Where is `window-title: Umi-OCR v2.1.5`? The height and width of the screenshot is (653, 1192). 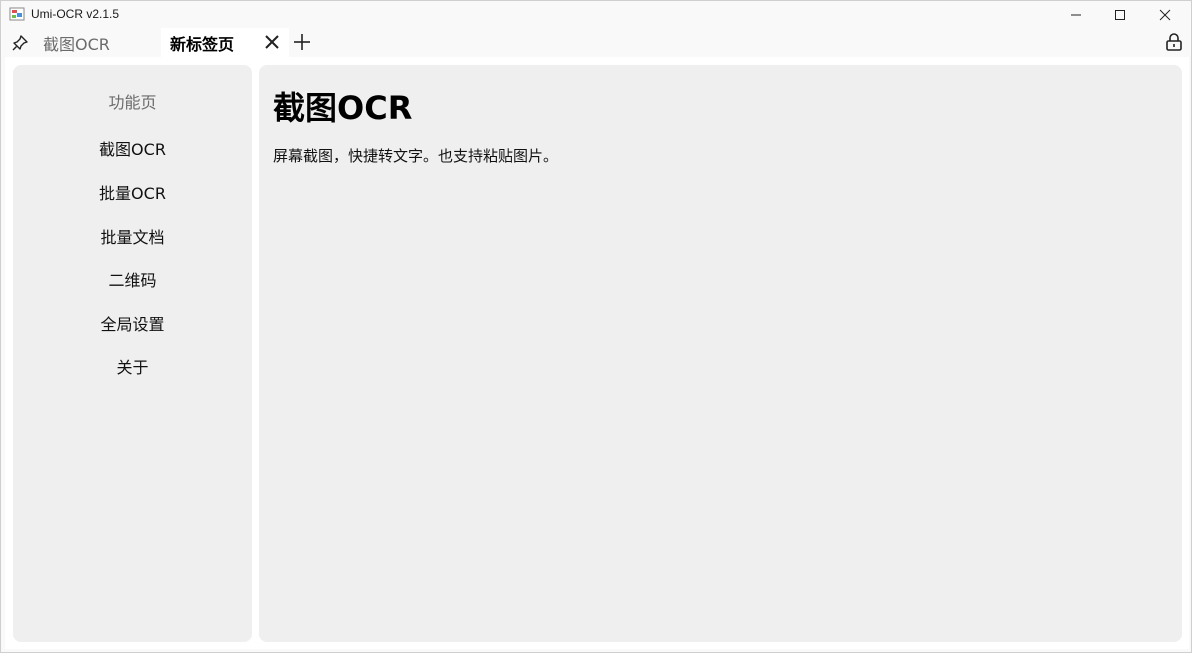 window-title: Umi-OCR v2.1.5 is located at coordinates (75, 14).